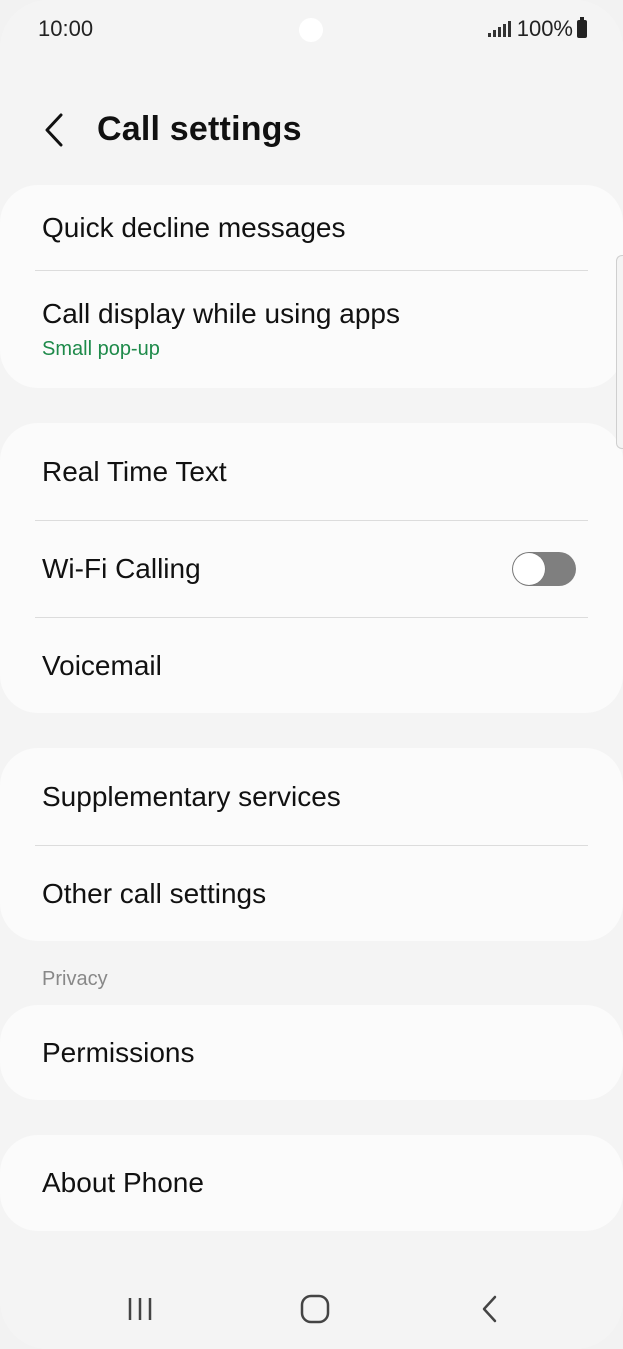 This screenshot has width=623, height=1349. What do you see at coordinates (75, 979) in the screenshot?
I see `privacy-section-header: Privacy` at bounding box center [75, 979].